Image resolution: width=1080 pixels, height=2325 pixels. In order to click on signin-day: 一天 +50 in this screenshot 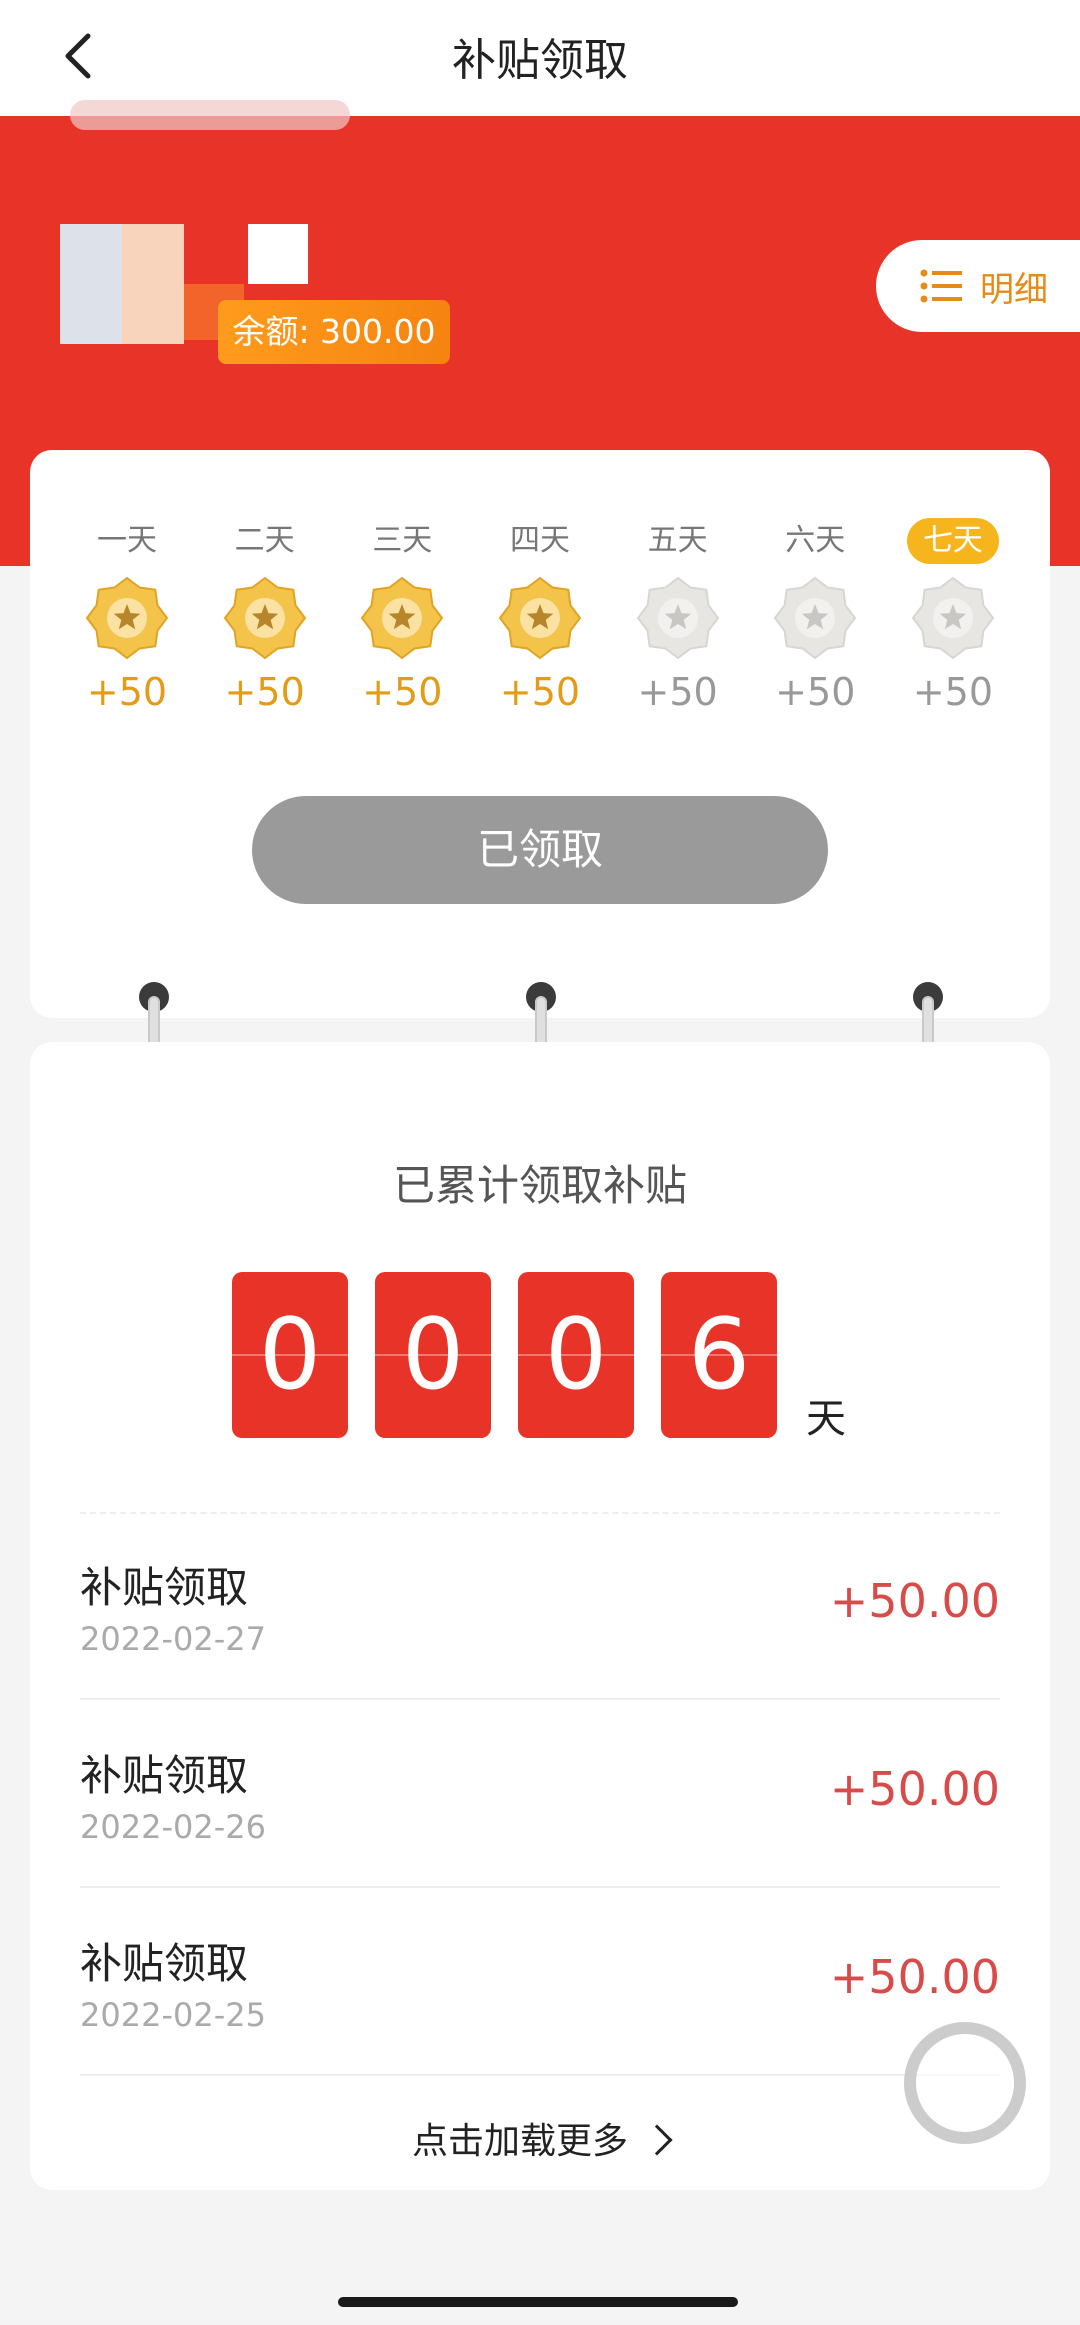, I will do `click(127, 616)`.